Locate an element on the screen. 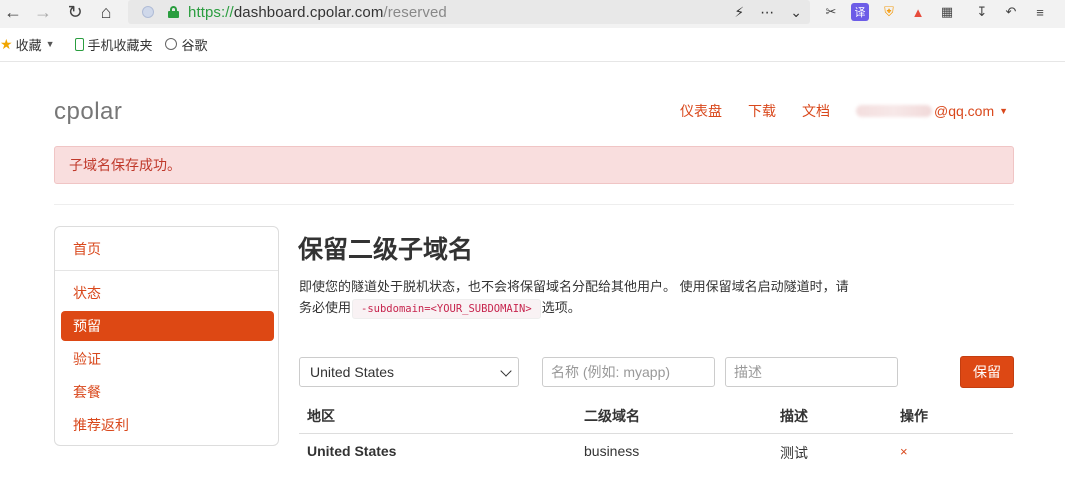 The height and width of the screenshot is (503, 1065). url-scheme: https:// is located at coordinates (211, 12).